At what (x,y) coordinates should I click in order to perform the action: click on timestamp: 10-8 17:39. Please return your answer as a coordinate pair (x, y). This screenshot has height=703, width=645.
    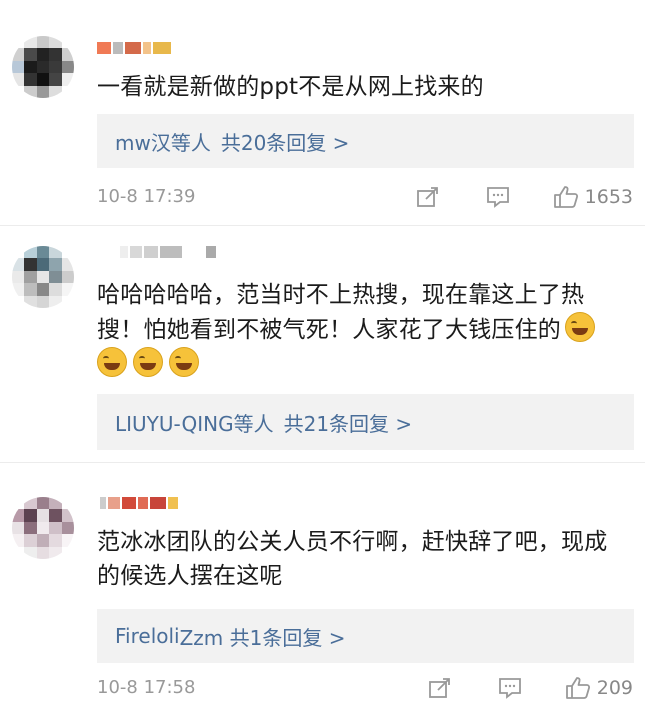
    Looking at the image, I should click on (146, 196).